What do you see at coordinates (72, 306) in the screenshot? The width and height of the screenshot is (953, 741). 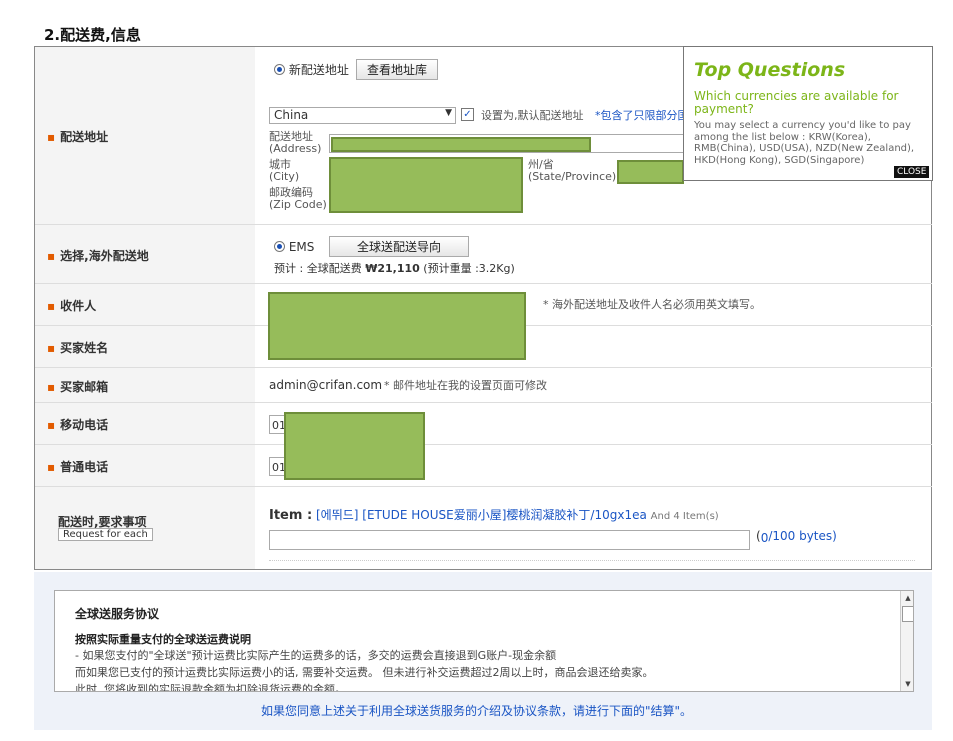 I see `recipient-row-label: ▪ 收件人` at bounding box center [72, 306].